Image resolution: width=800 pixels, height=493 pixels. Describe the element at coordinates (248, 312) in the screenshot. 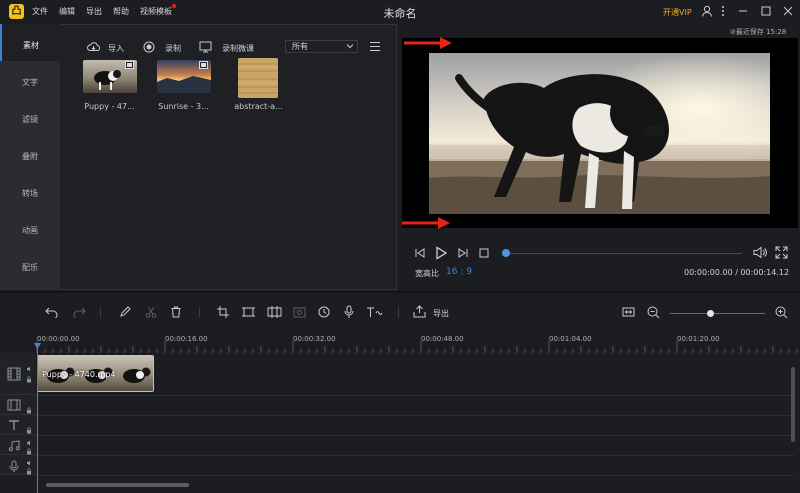

I see `mosaic-icon` at that location.